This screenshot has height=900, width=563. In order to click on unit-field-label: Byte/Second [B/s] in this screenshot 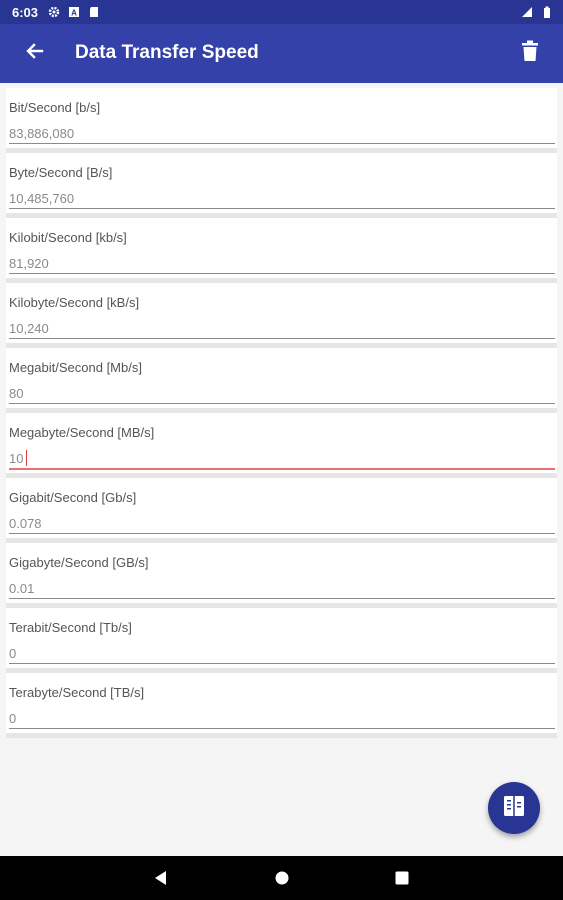, I will do `click(61, 172)`.